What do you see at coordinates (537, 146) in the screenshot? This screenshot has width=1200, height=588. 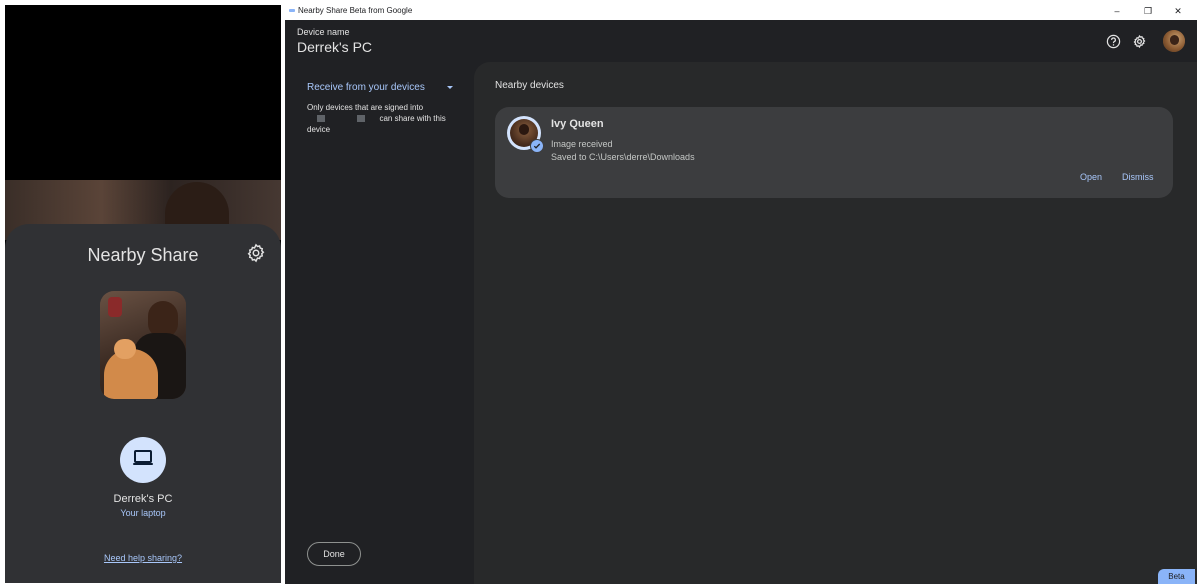 I see `check-icon` at bounding box center [537, 146].